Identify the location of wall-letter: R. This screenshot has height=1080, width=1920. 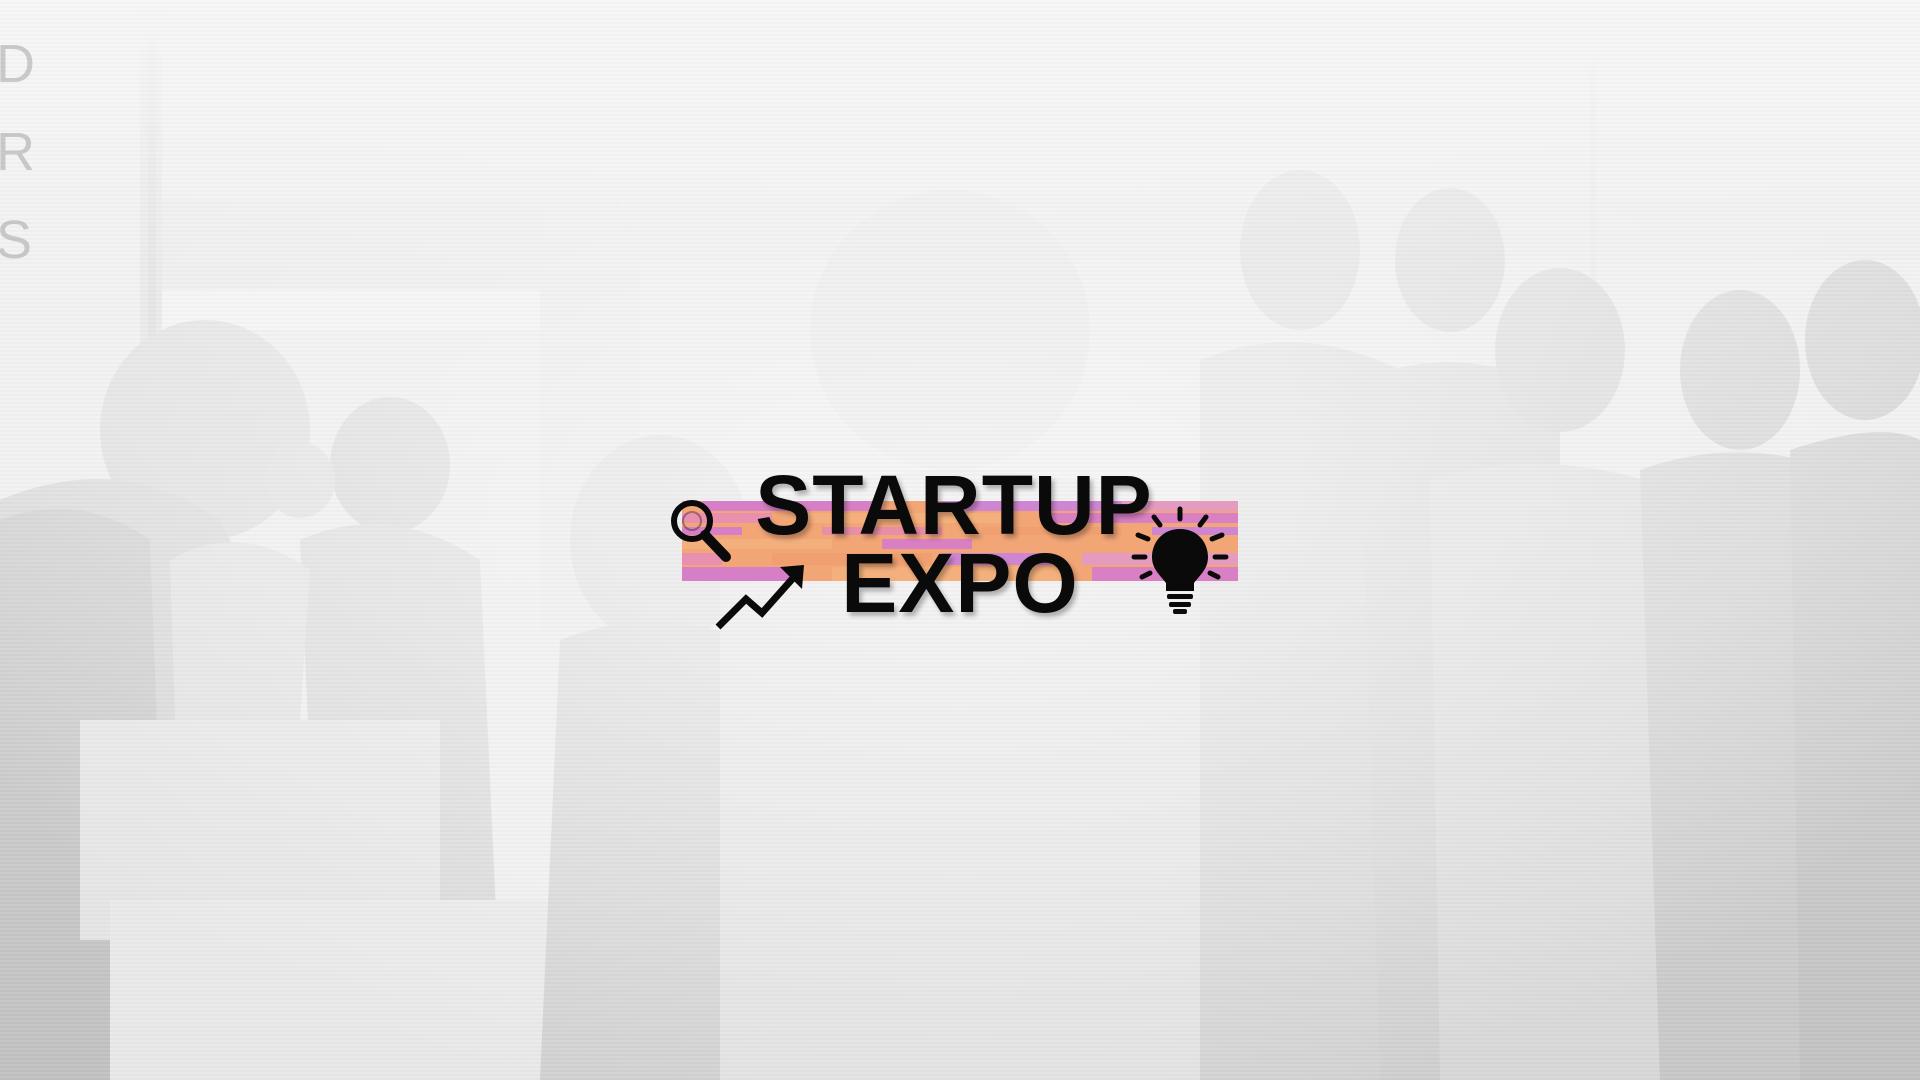
(17, 152).